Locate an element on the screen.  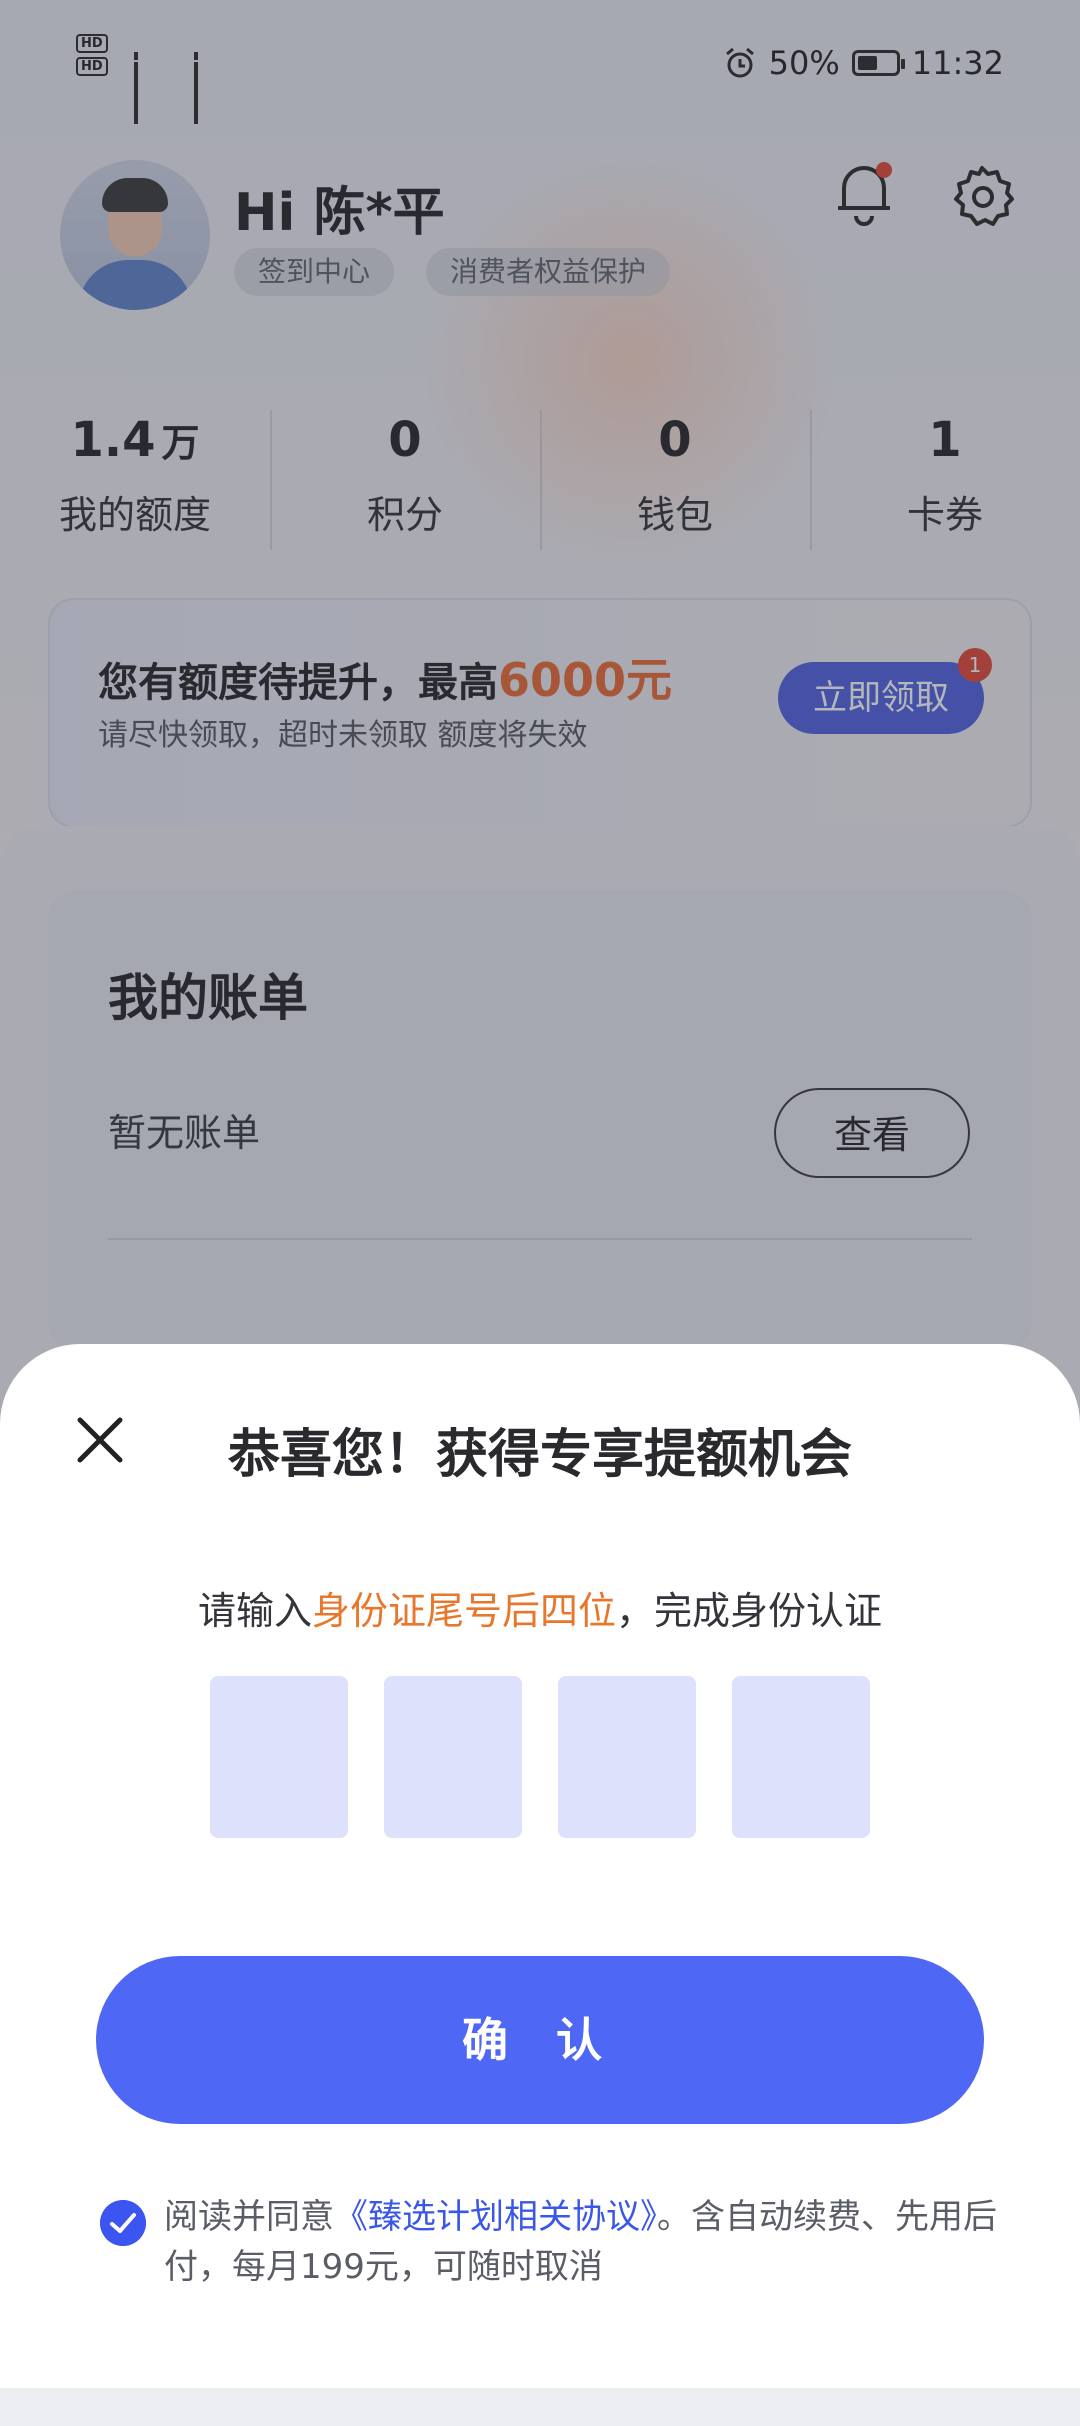
id-code-inputs is located at coordinates (540, 1757).